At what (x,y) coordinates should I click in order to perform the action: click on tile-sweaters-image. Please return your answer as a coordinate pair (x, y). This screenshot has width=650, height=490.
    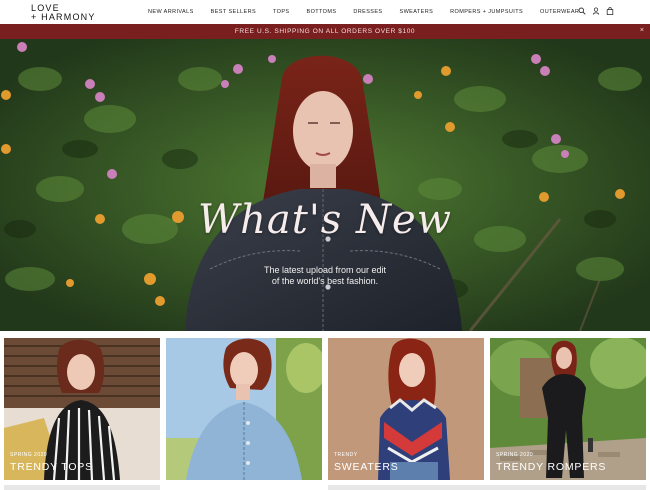
    Looking at the image, I should click on (406, 409).